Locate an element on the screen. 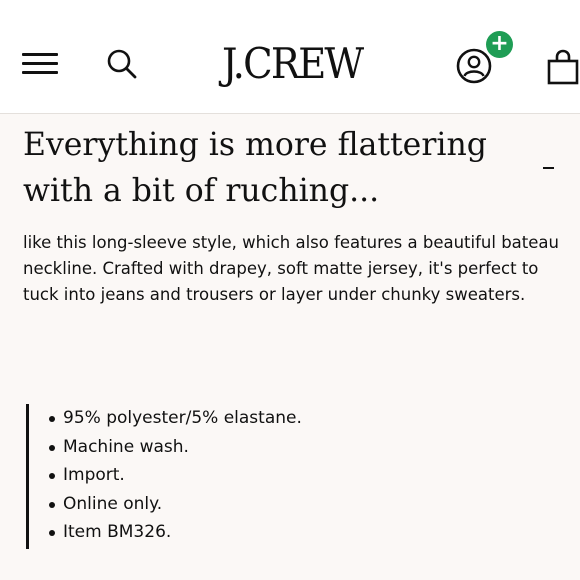  search-icon is located at coordinates (122, 64).